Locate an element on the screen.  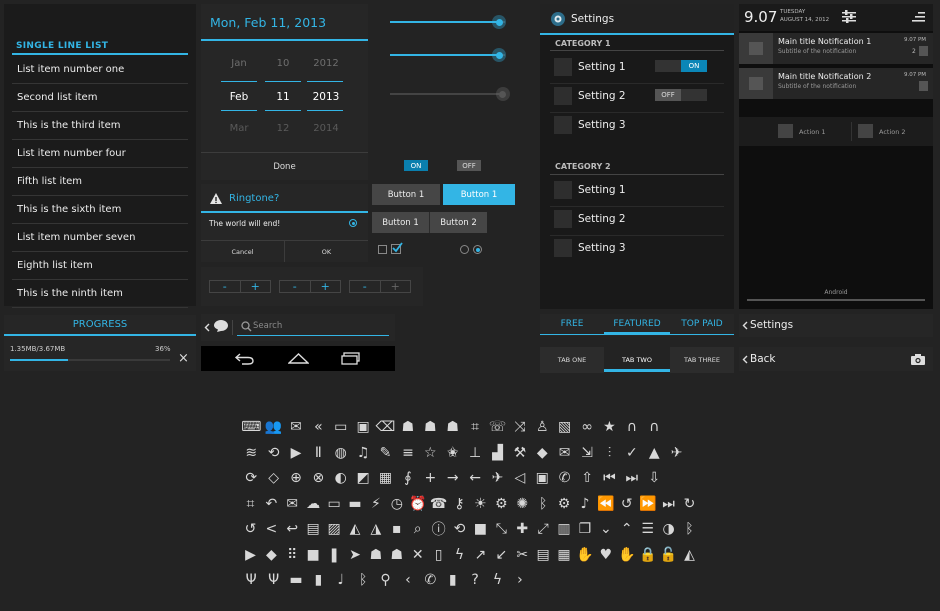
setting-2-switch: OFF is located at coordinates (681, 95).